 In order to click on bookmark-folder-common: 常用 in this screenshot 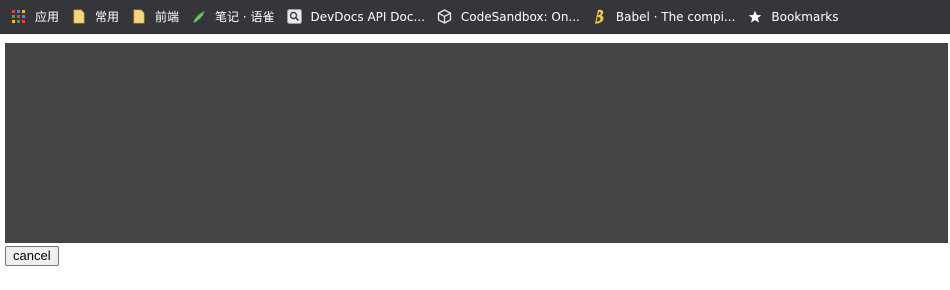, I will do `click(96, 17)`.